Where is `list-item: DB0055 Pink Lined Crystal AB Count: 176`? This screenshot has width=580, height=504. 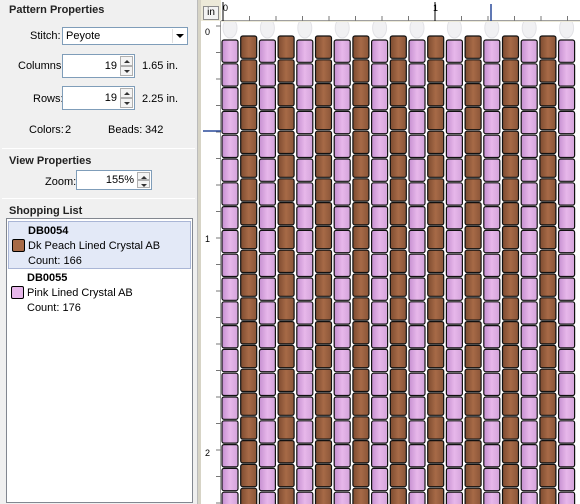
list-item: DB0055 Pink Lined Crystal AB Count: 176 is located at coordinates (99, 293).